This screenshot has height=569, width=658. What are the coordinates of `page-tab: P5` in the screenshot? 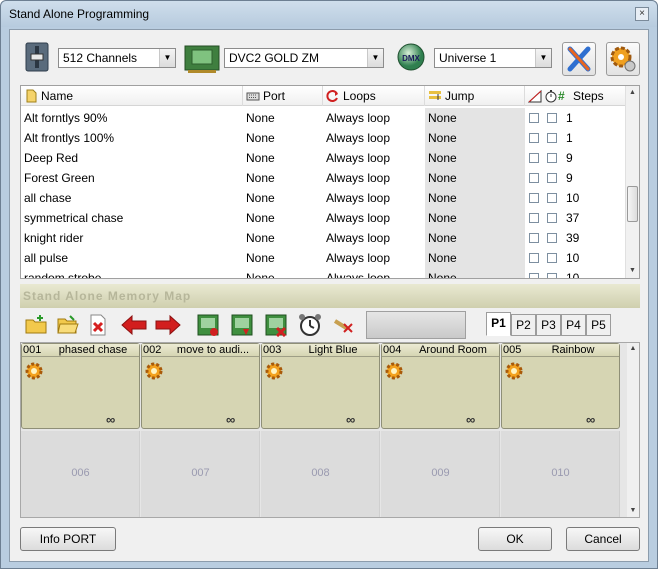 It's located at (598, 325).